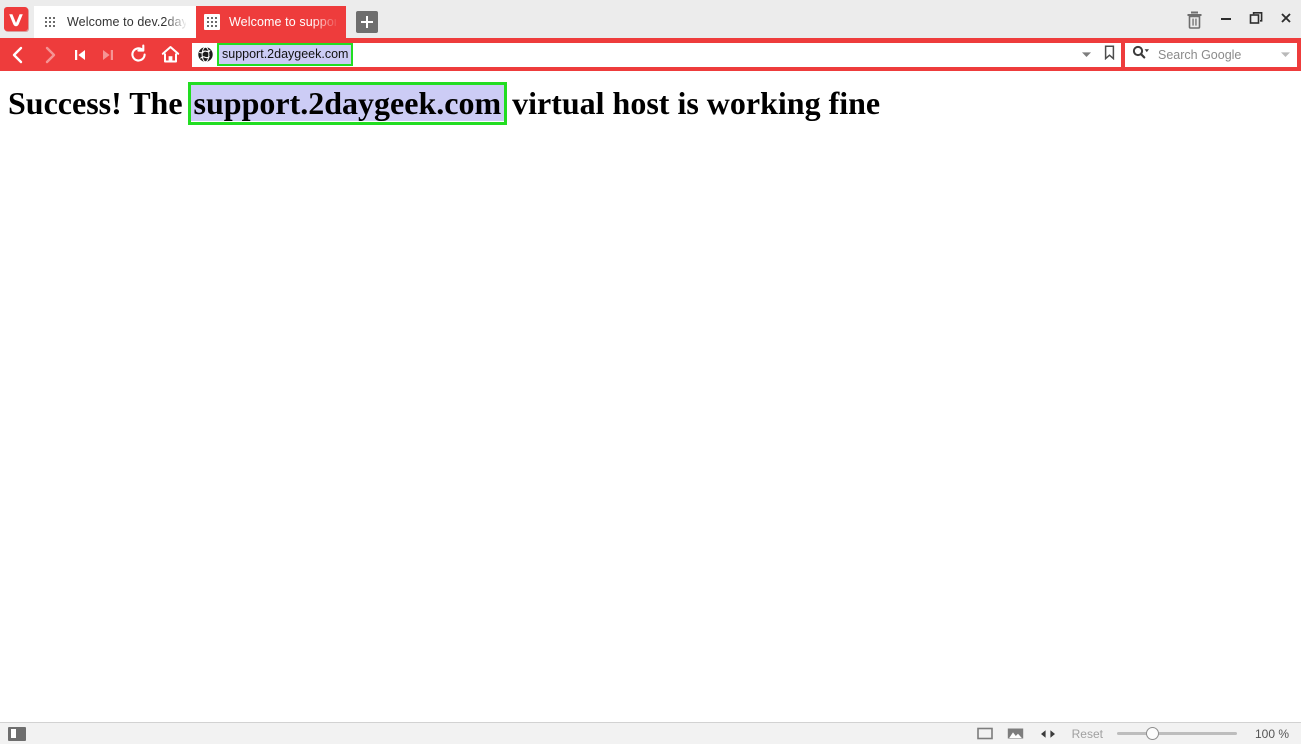 The image size is (1301, 744). Describe the element at coordinates (692, 103) in the screenshot. I see `heading-suffix: virtual host is working fine` at that location.